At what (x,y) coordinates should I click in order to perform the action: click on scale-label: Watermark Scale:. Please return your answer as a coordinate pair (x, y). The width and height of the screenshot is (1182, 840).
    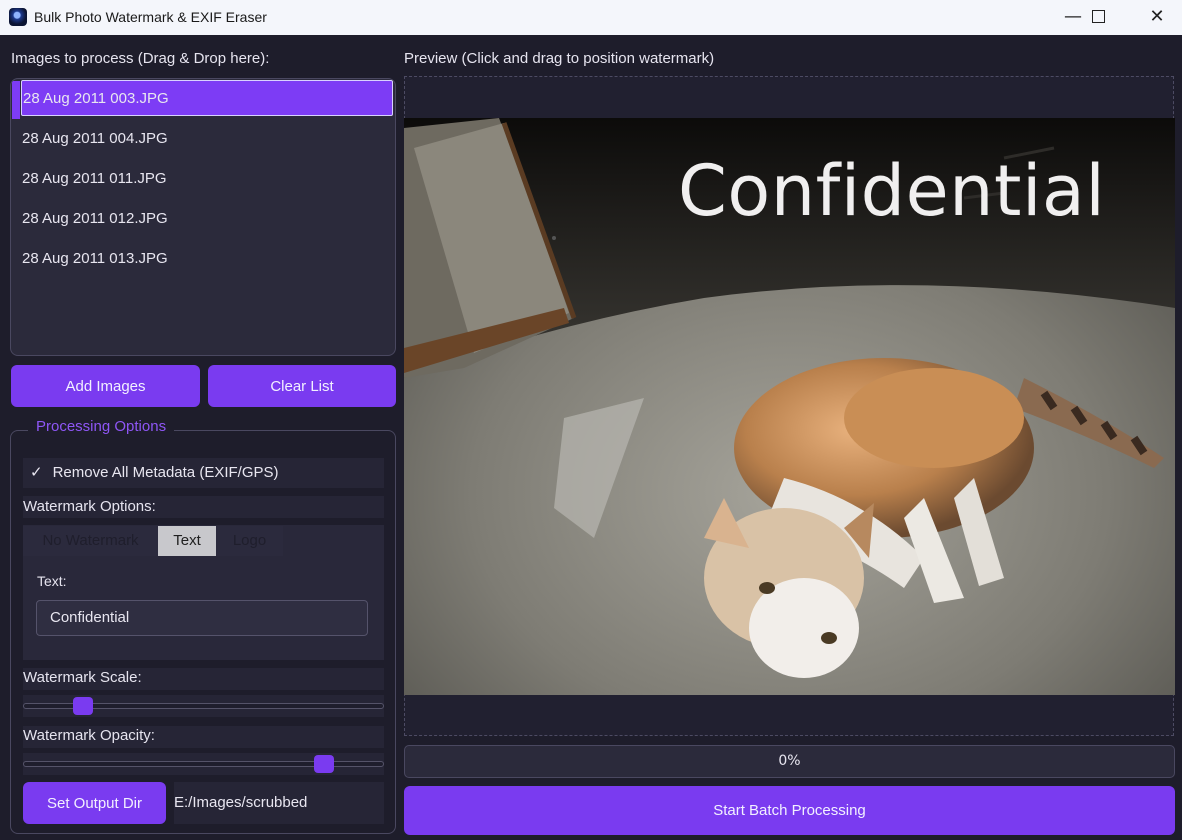
    Looking at the image, I should click on (82, 677).